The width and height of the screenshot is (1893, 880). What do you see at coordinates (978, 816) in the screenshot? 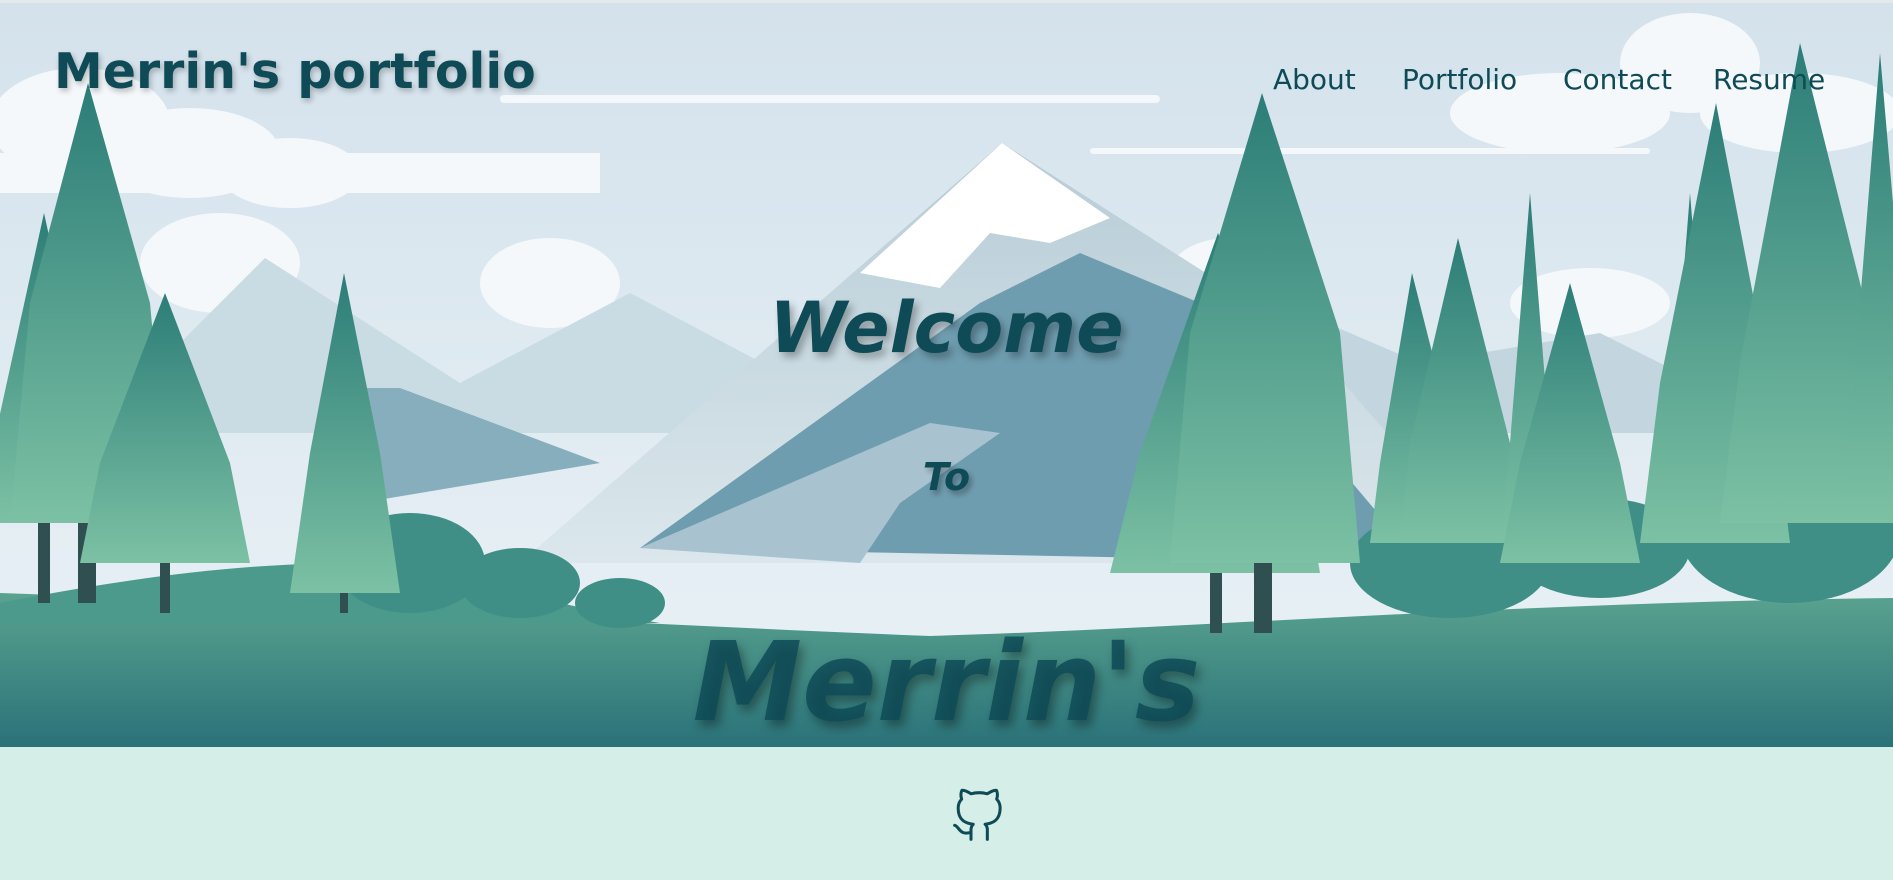
I see `github-icon` at bounding box center [978, 816].